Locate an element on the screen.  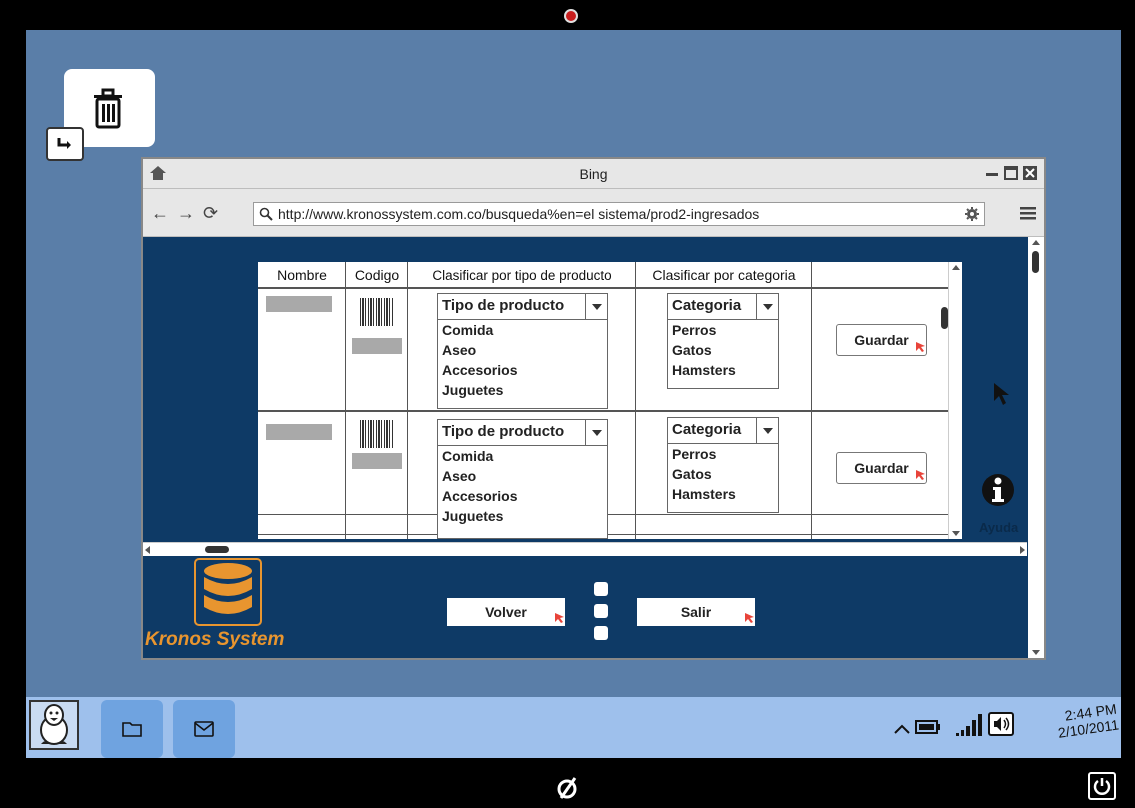
table-scroll-thumb is located at coordinates (944, 318).